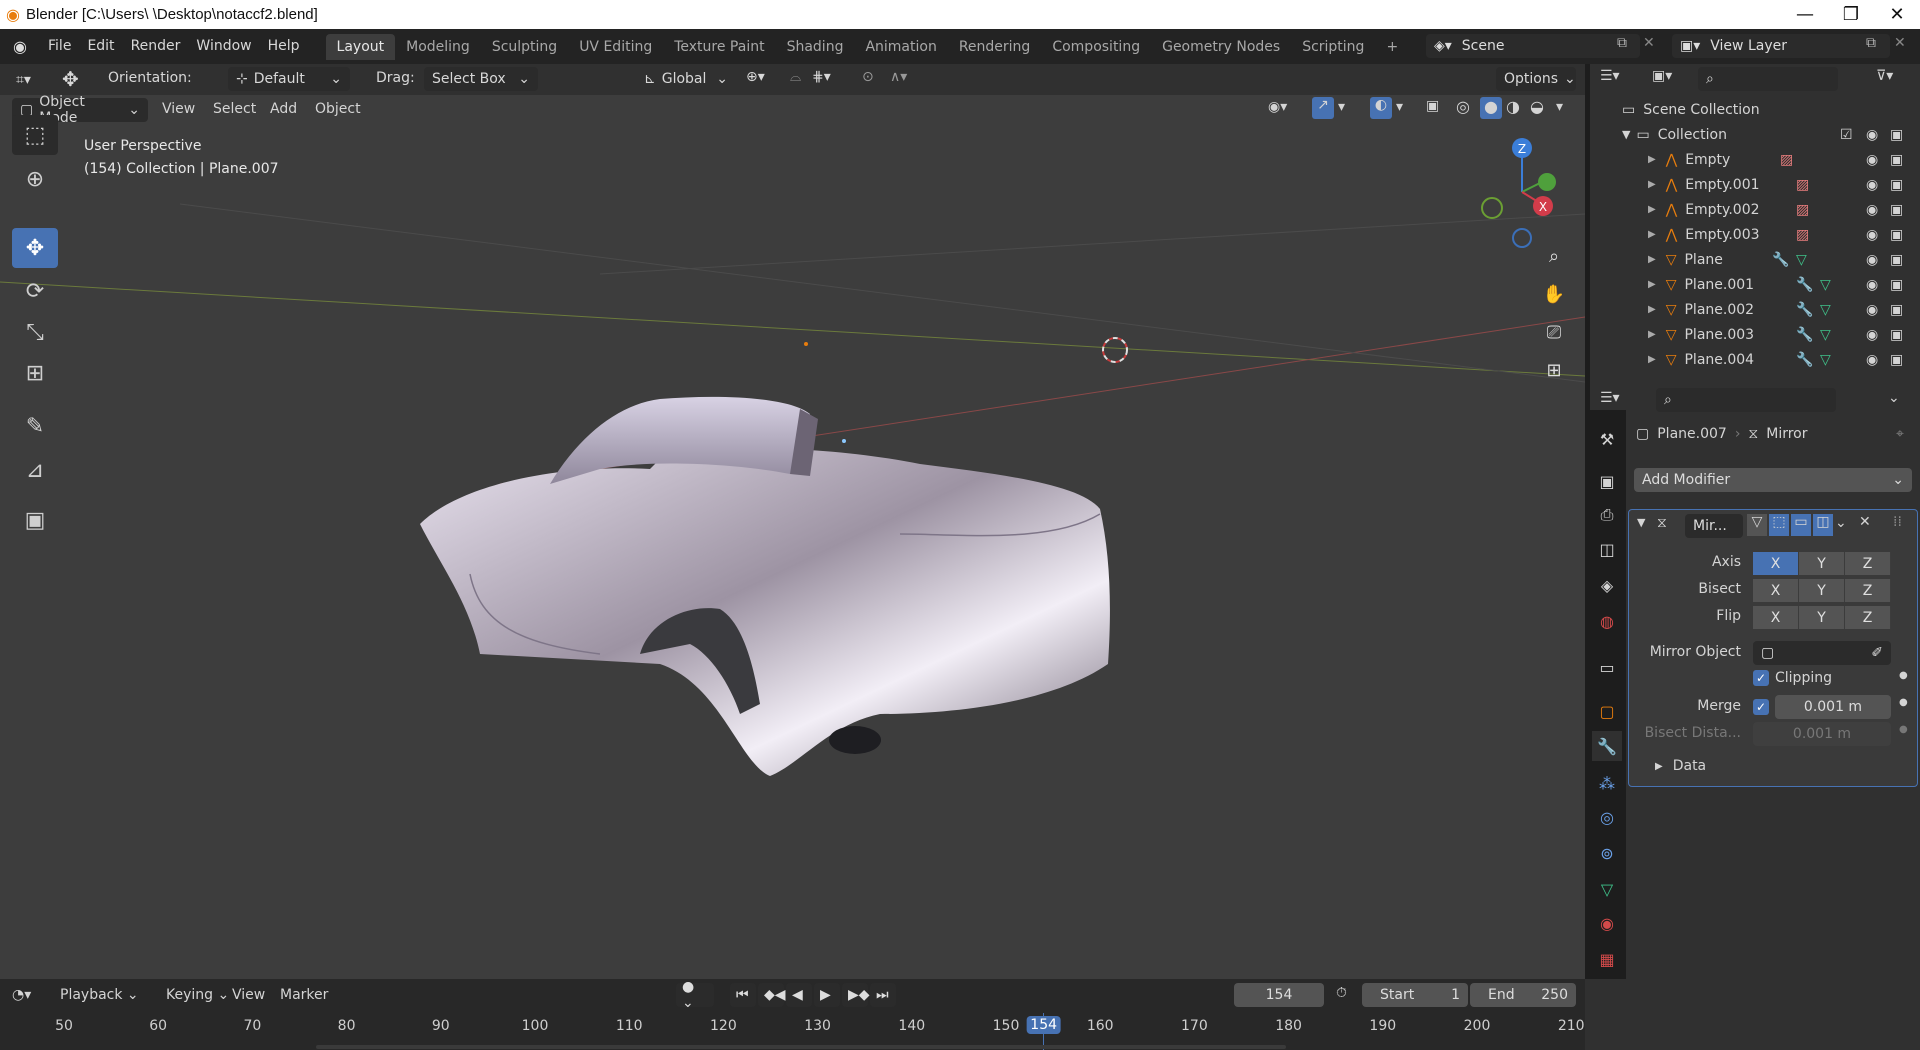  What do you see at coordinates (1607, 515) in the screenshot?
I see `output-tab-icon: ⎙` at bounding box center [1607, 515].